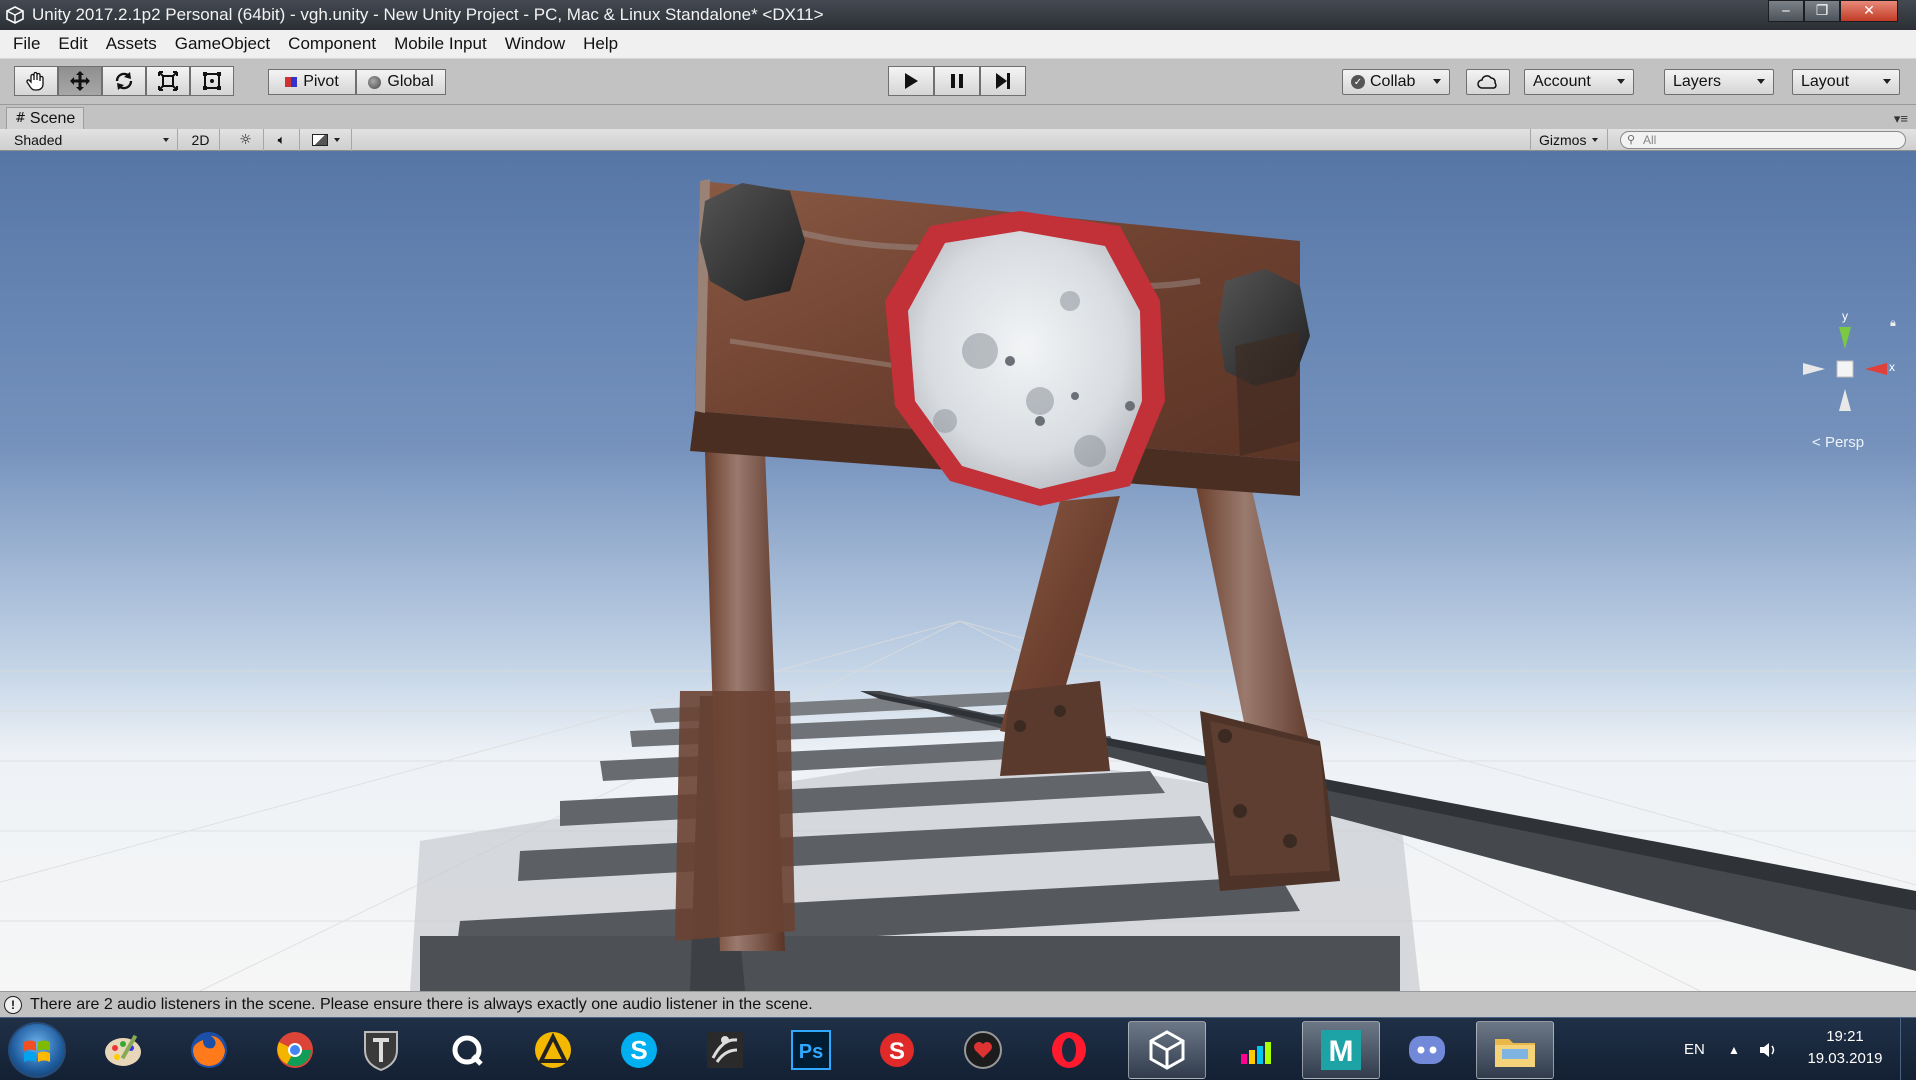 This screenshot has height=1080, width=1916. Describe the element at coordinates (1893, 323) in the screenshot. I see `lock-icon: 🔒︎` at that location.